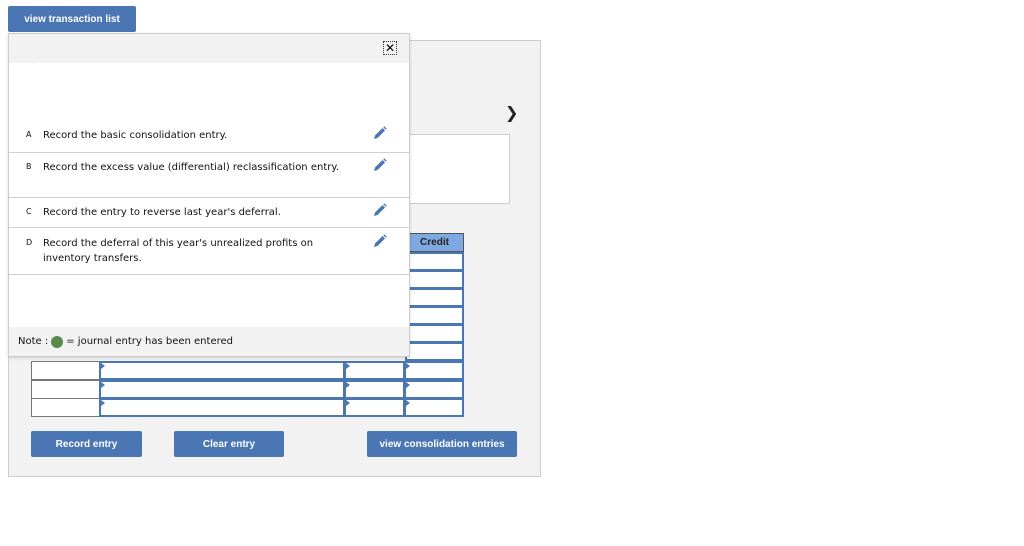  I want to click on popup-header, so click(209, 48).